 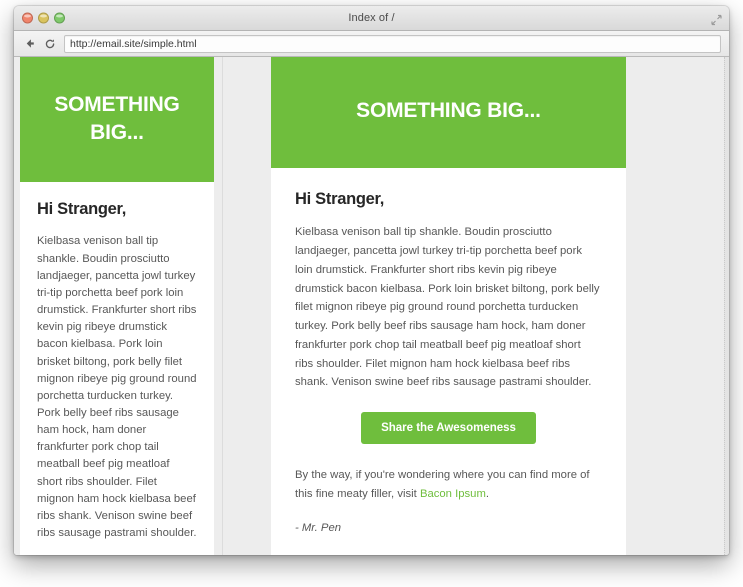 What do you see at coordinates (716, 19) in the screenshot?
I see `resize-grip-icon` at bounding box center [716, 19].